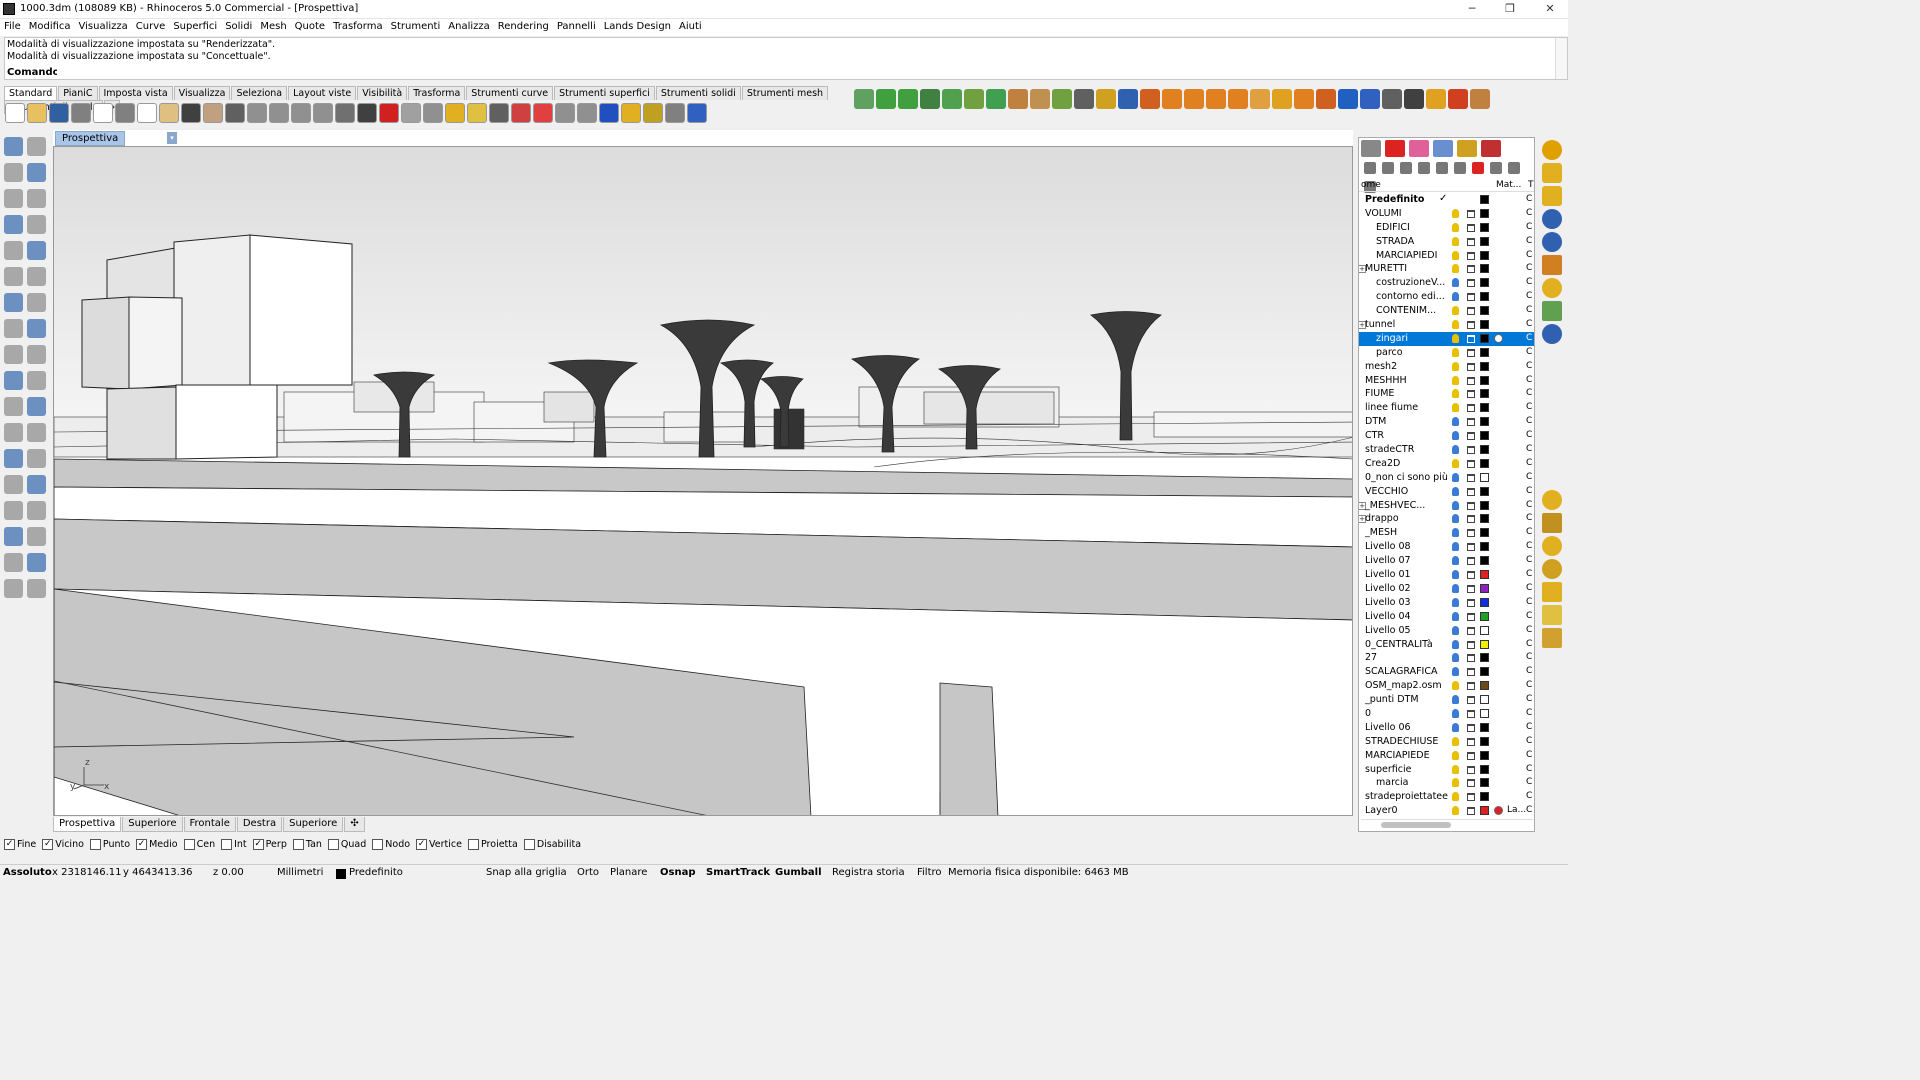  Describe the element at coordinates (13, 172) in the screenshot. I see `polyline-icon` at that location.